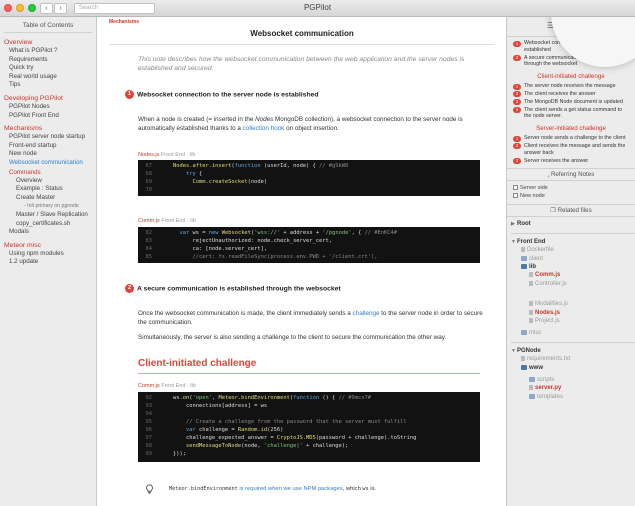  I want to click on tree-node: server.py, so click(573, 388).